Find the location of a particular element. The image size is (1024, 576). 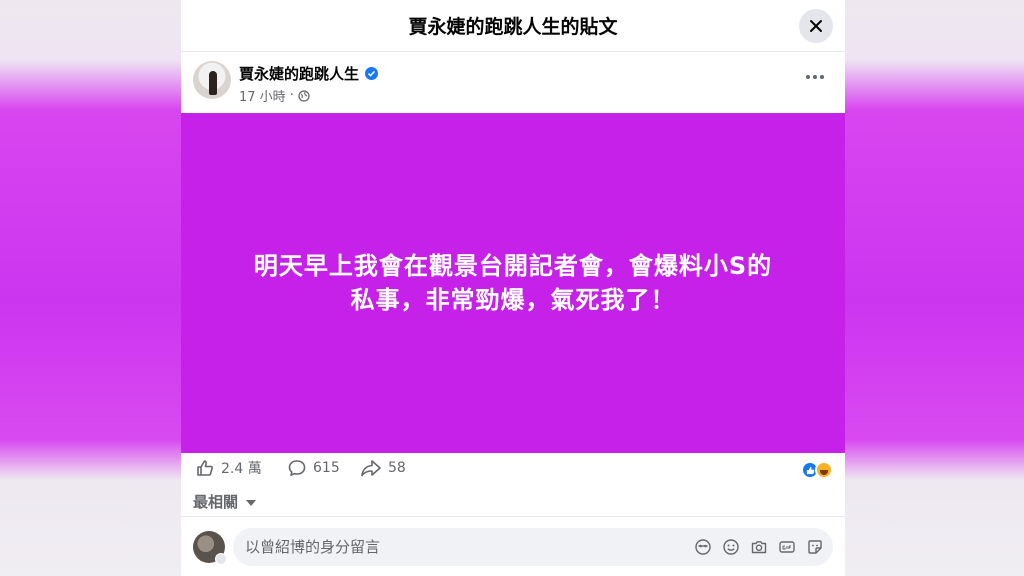

thumbs-up-icon is located at coordinates (205, 468).